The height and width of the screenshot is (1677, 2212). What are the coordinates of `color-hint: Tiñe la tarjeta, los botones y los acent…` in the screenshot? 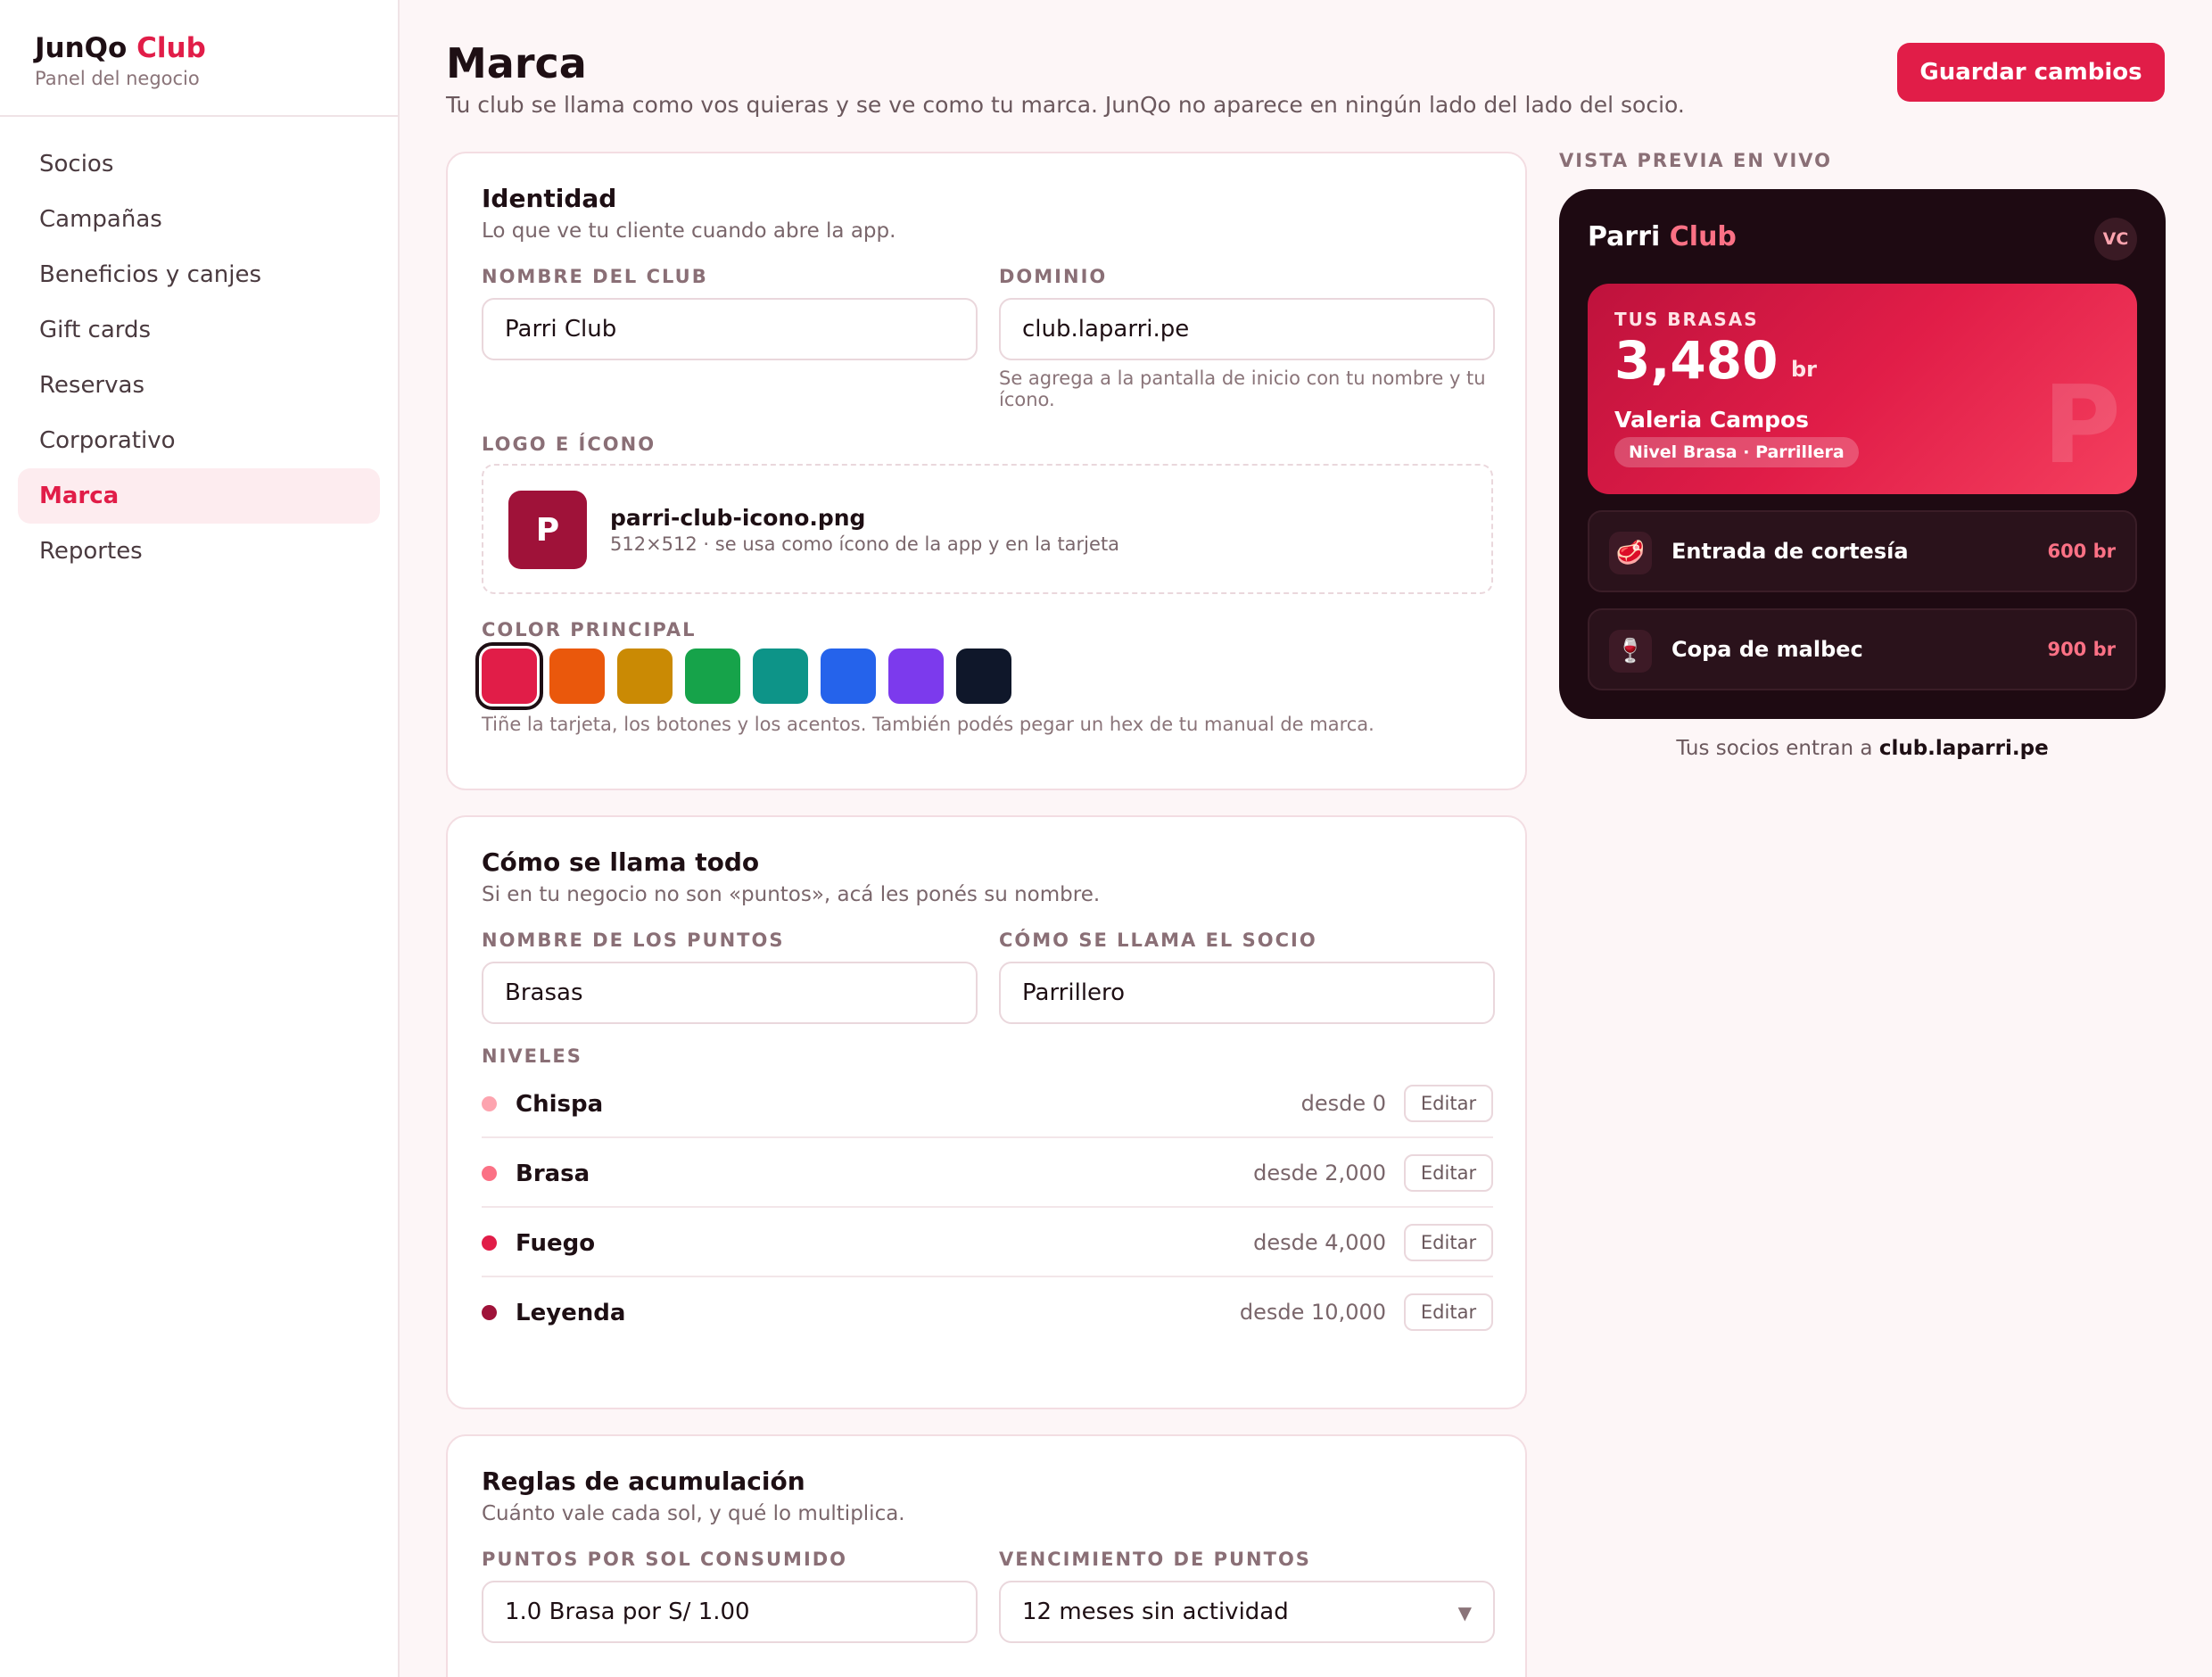 It's located at (928, 724).